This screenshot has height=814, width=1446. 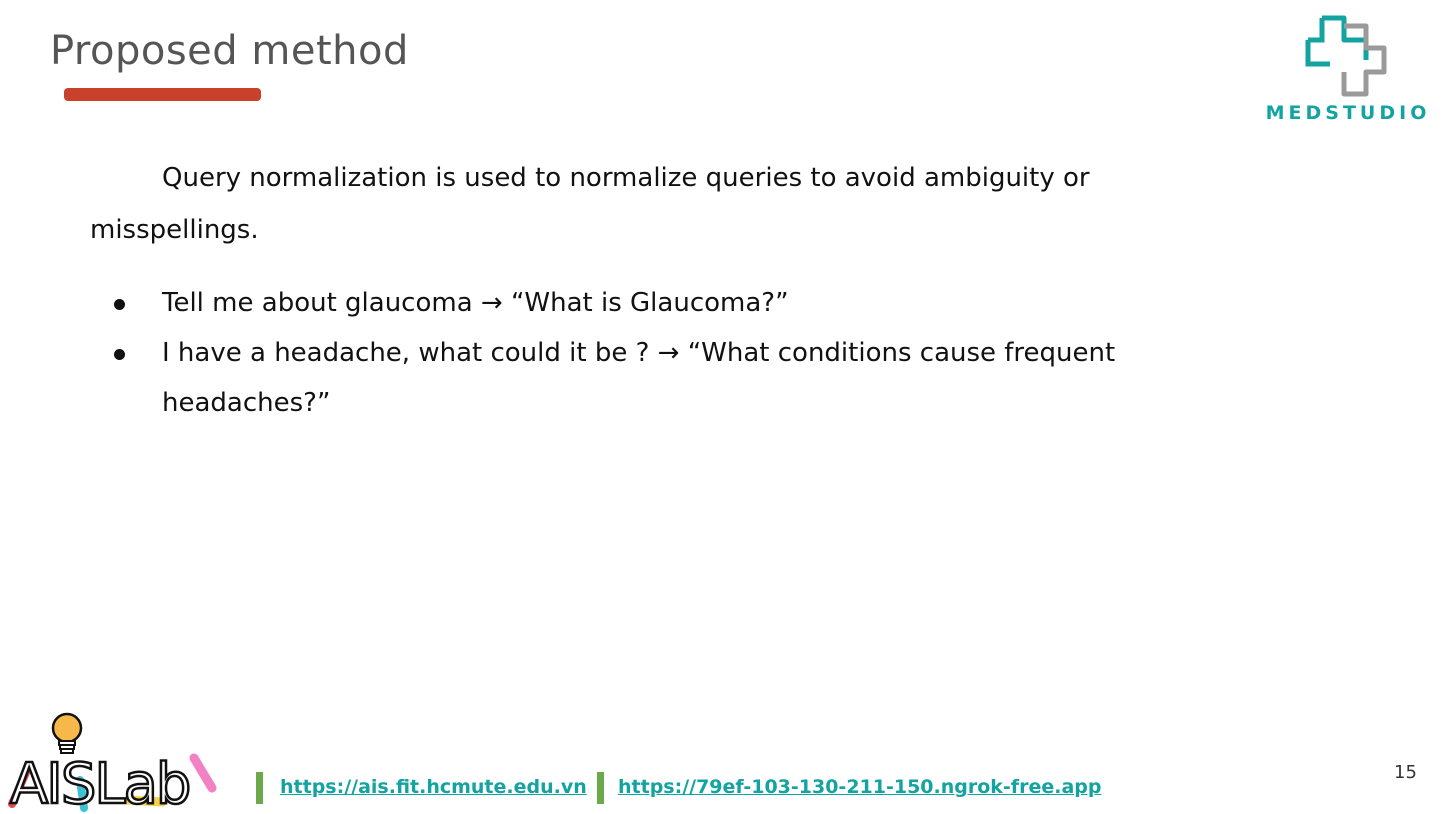 I want to click on ais-website-link: https://ais.fit.hcmute.edu.vn, so click(x=433, y=787).